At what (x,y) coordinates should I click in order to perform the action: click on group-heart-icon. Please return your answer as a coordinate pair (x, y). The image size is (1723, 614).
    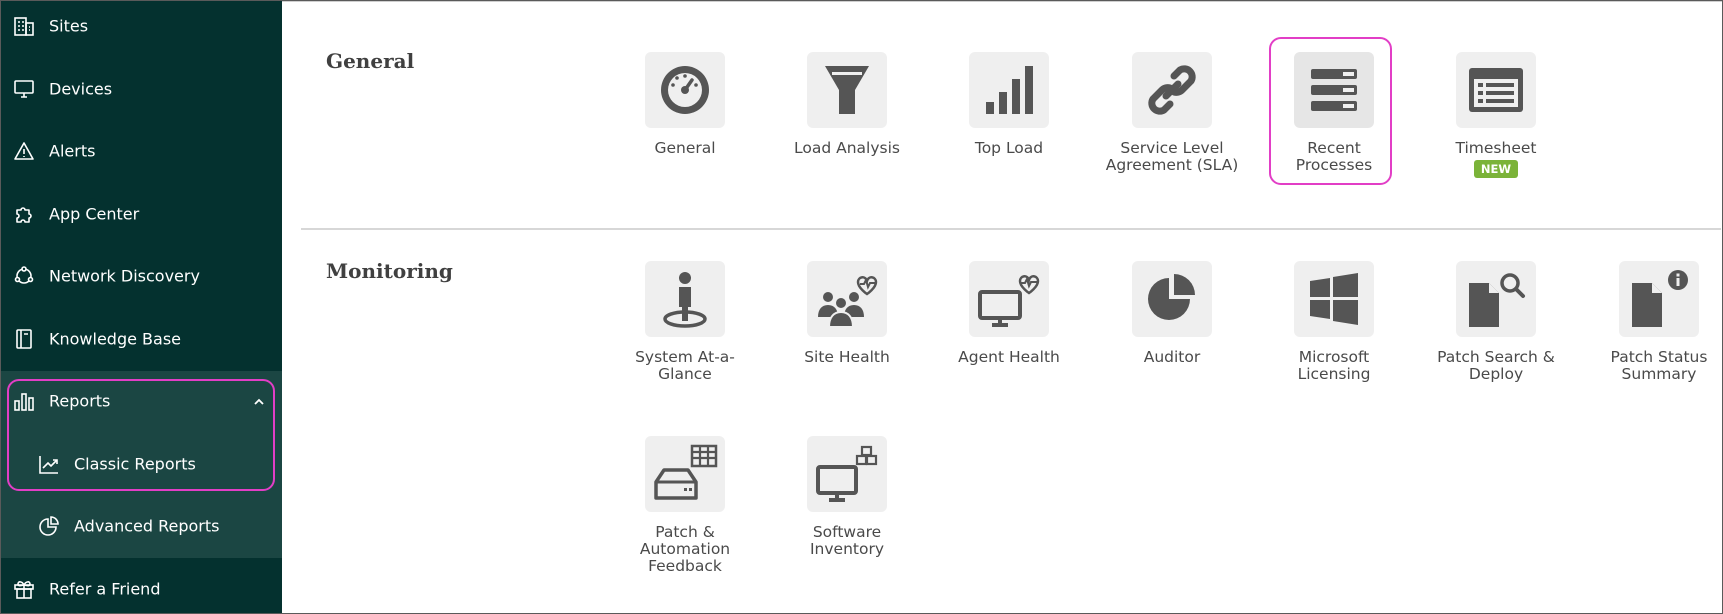
    Looking at the image, I should click on (847, 299).